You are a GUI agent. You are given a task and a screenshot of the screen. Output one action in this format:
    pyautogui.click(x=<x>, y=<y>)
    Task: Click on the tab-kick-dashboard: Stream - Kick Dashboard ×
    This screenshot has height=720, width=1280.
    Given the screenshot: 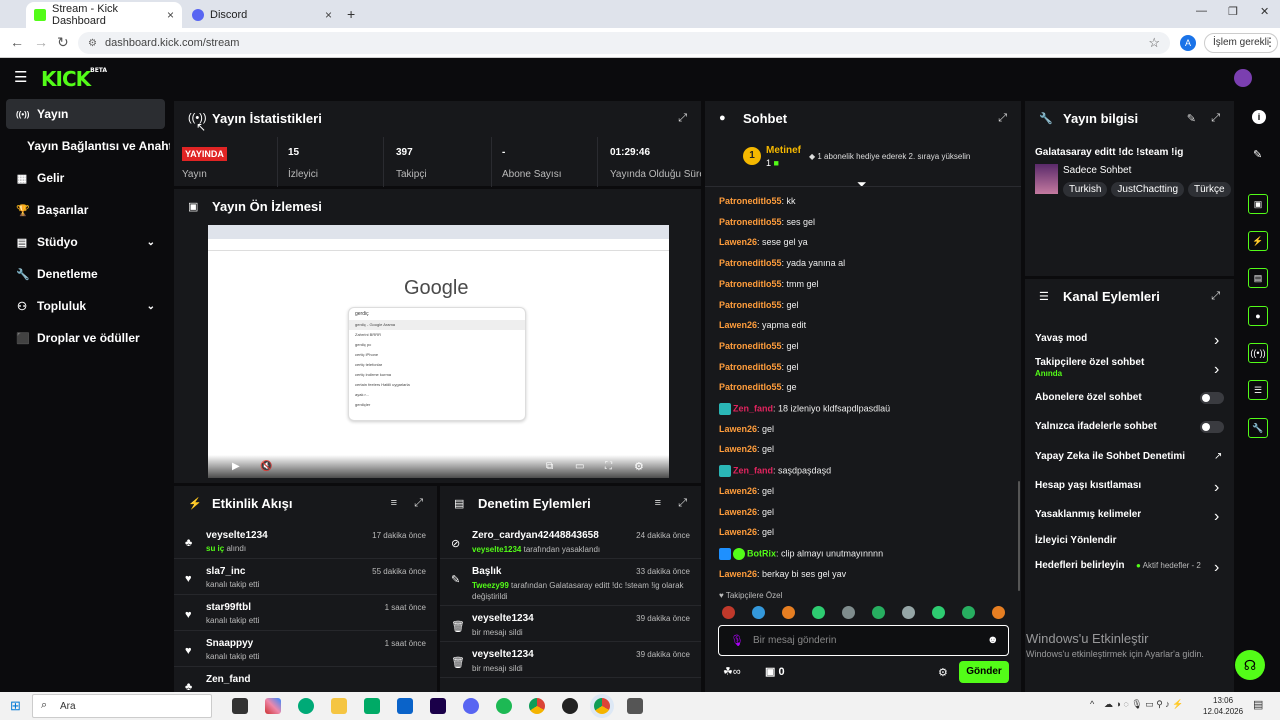 What is the action you would take?
    pyautogui.click(x=104, y=15)
    